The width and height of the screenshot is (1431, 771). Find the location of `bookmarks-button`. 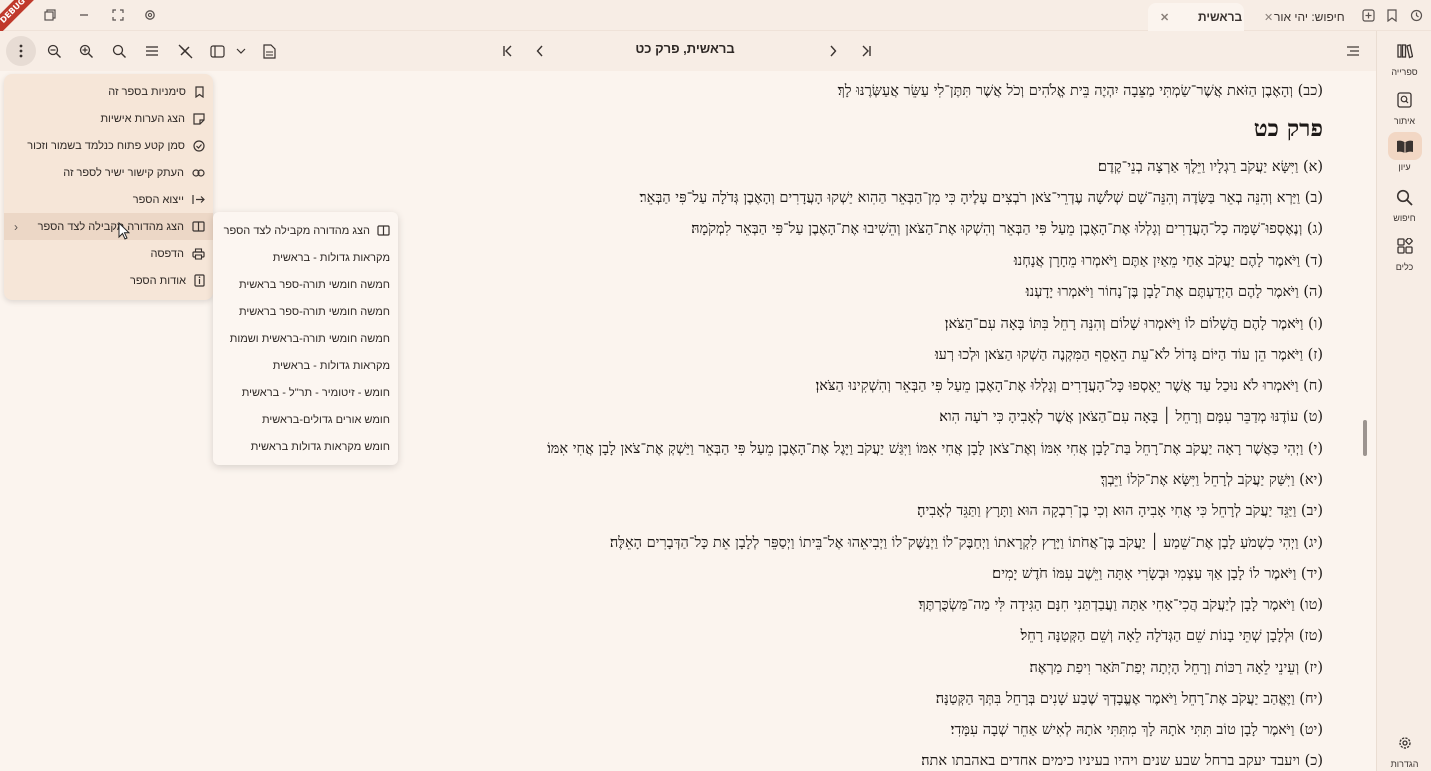

bookmarks-button is located at coordinates (1392, 15).